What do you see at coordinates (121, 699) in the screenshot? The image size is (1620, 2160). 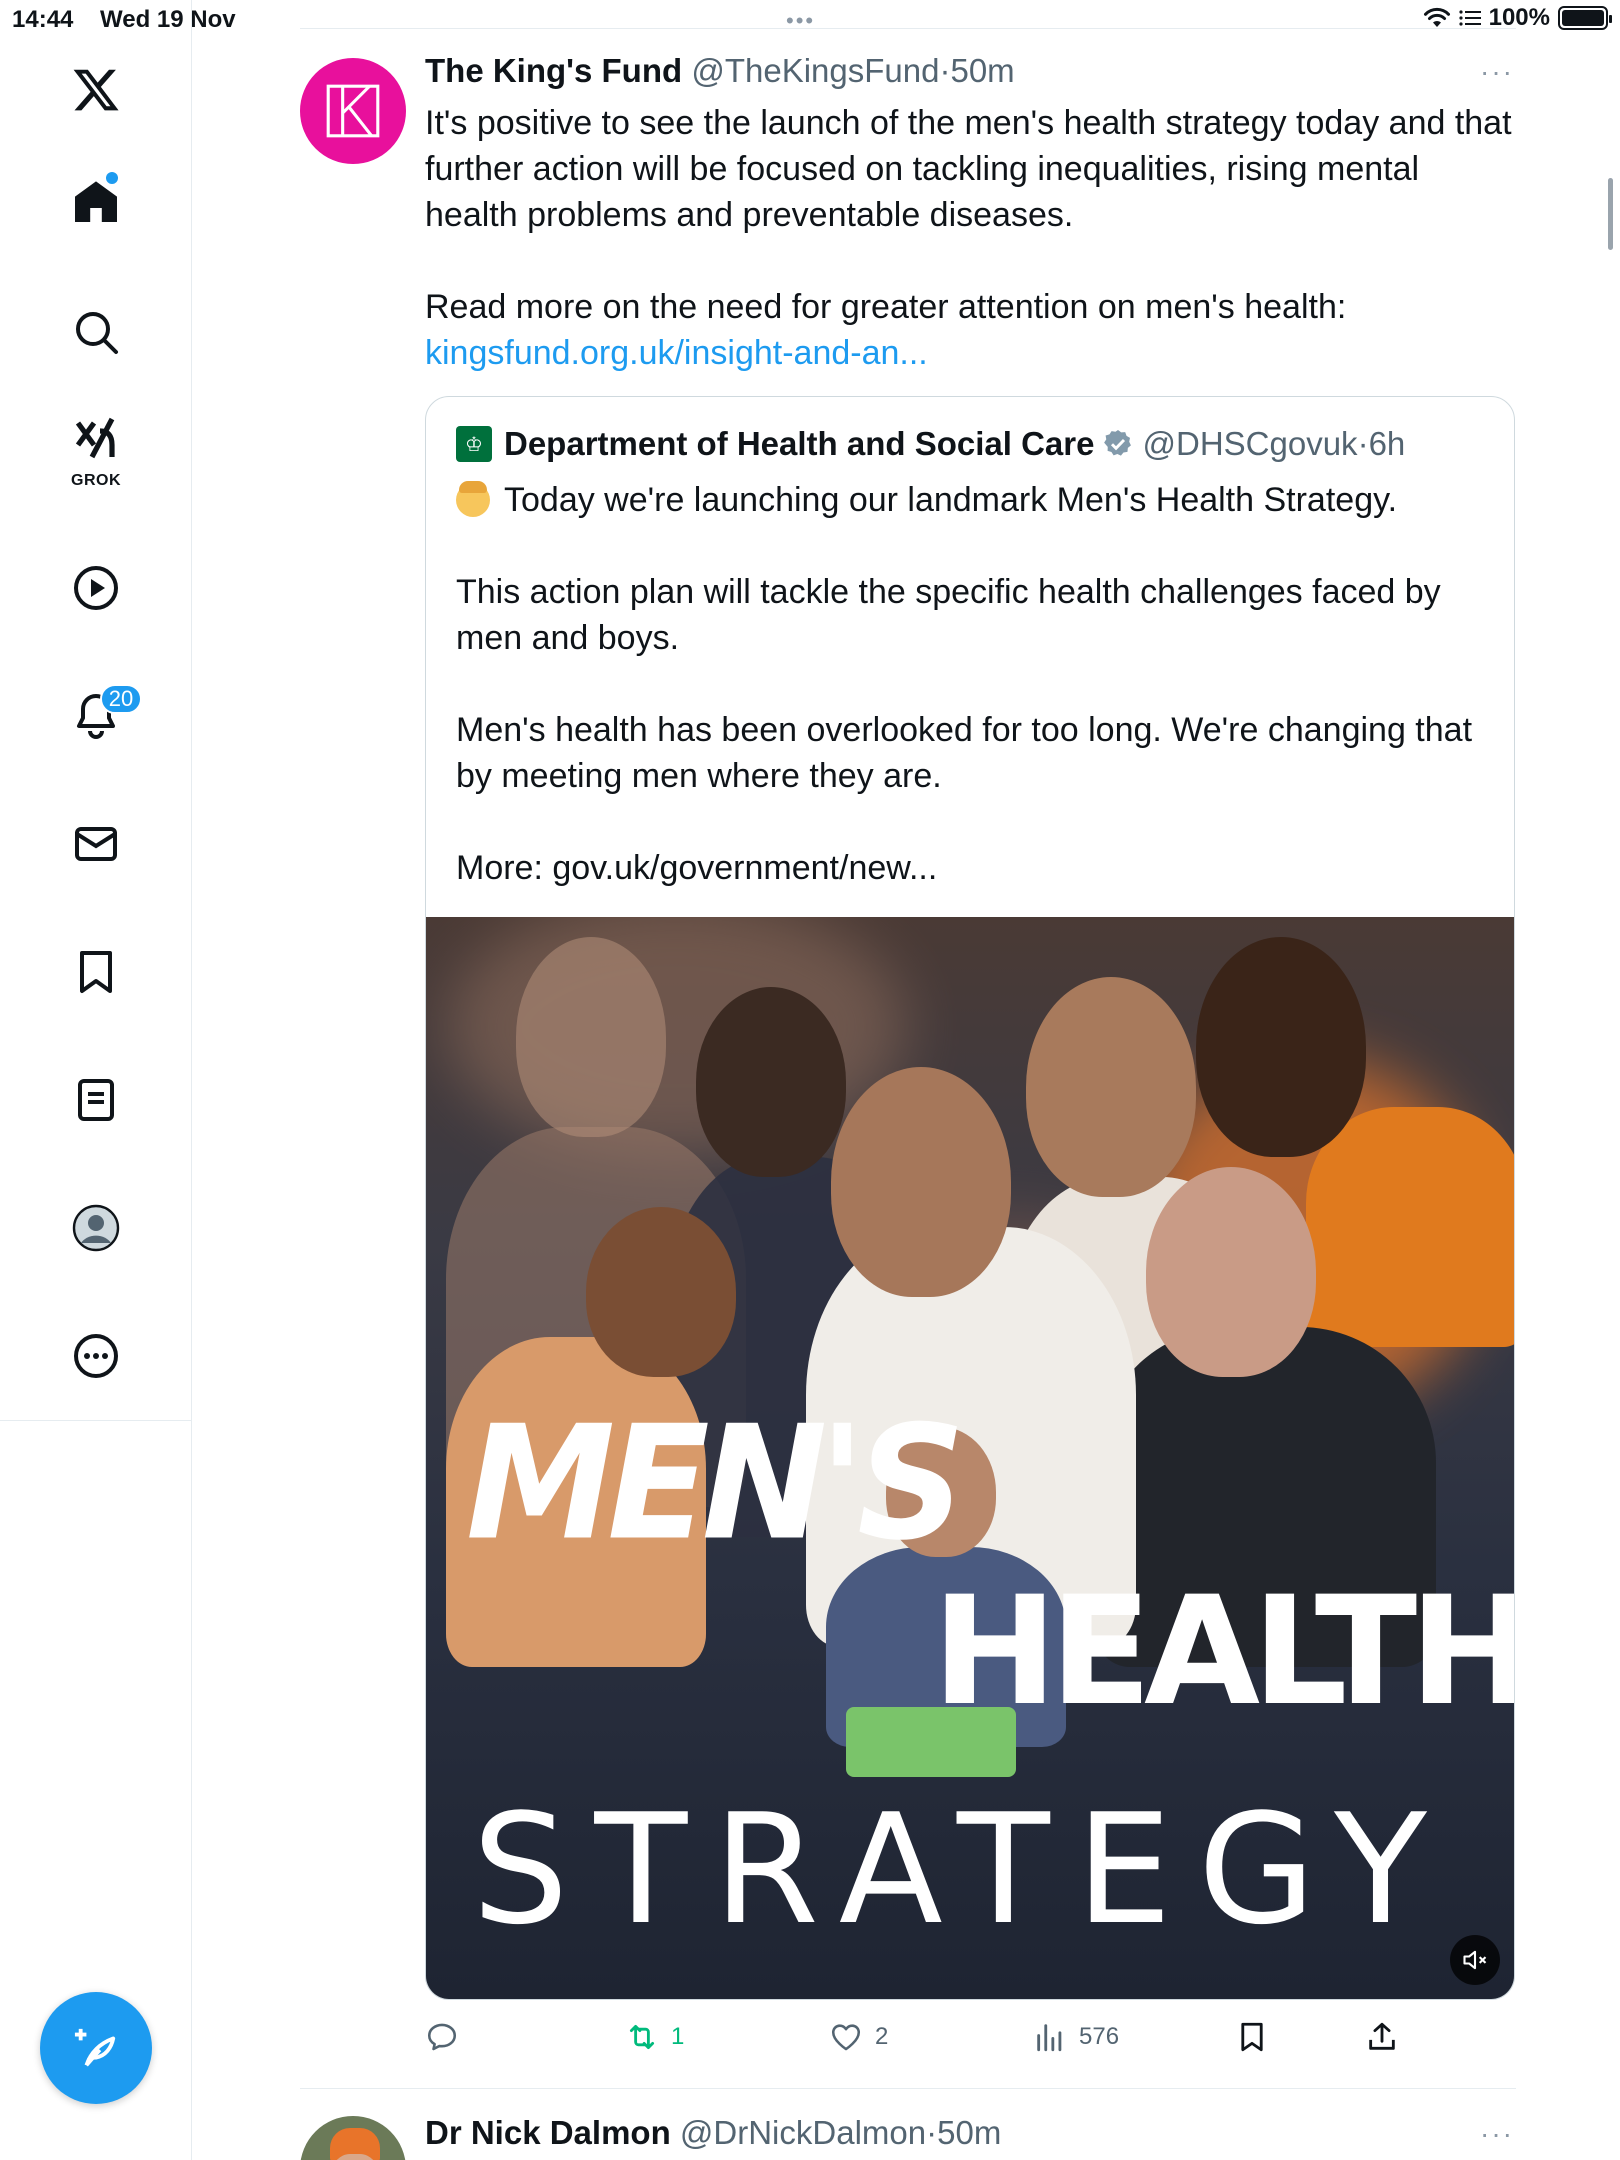 I see `notification-badge: 20` at bounding box center [121, 699].